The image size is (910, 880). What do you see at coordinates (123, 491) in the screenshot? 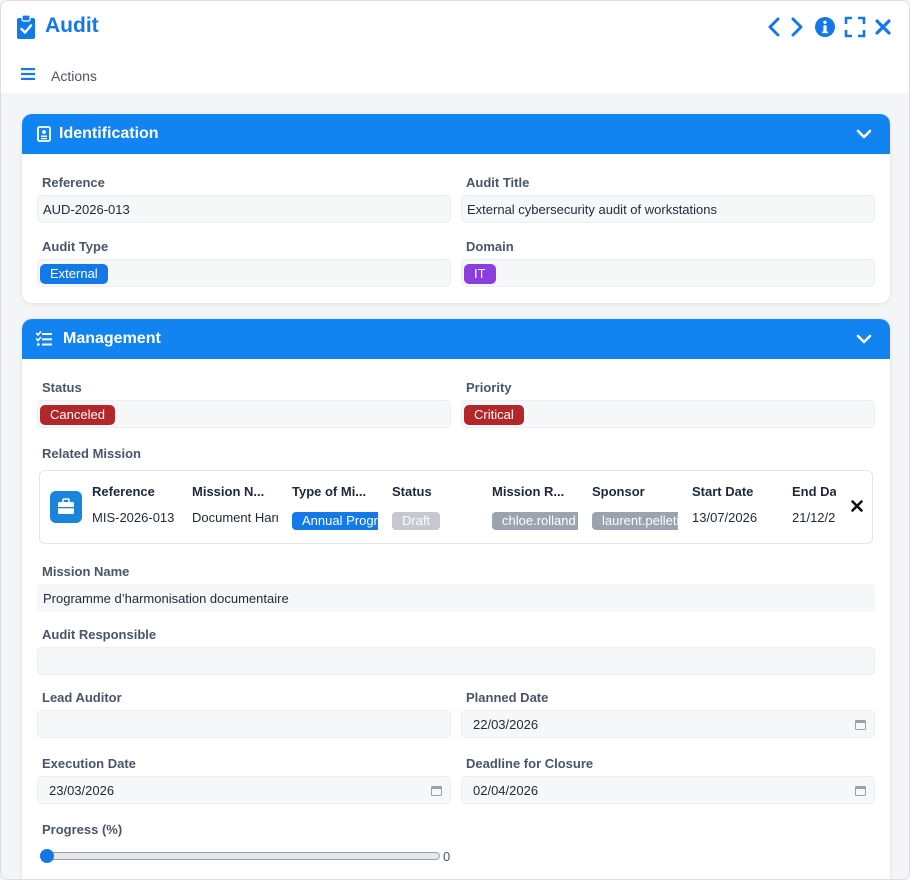
I see `mission-header-reference: Reference` at bounding box center [123, 491].